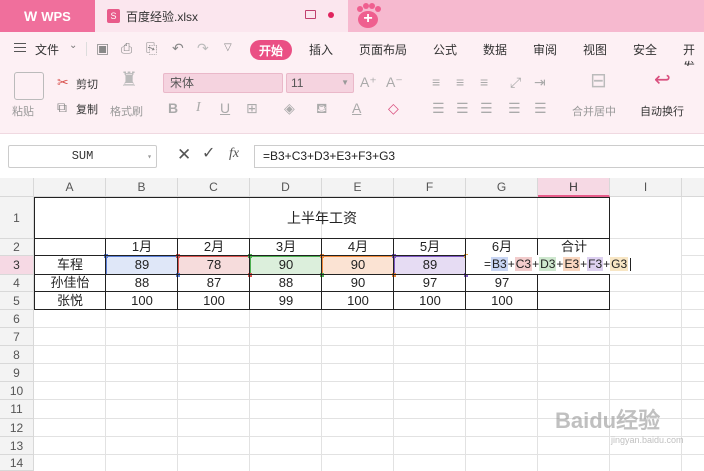  Describe the element at coordinates (430, 265) in the screenshot. I see `value-cell-f3: 89` at that location.